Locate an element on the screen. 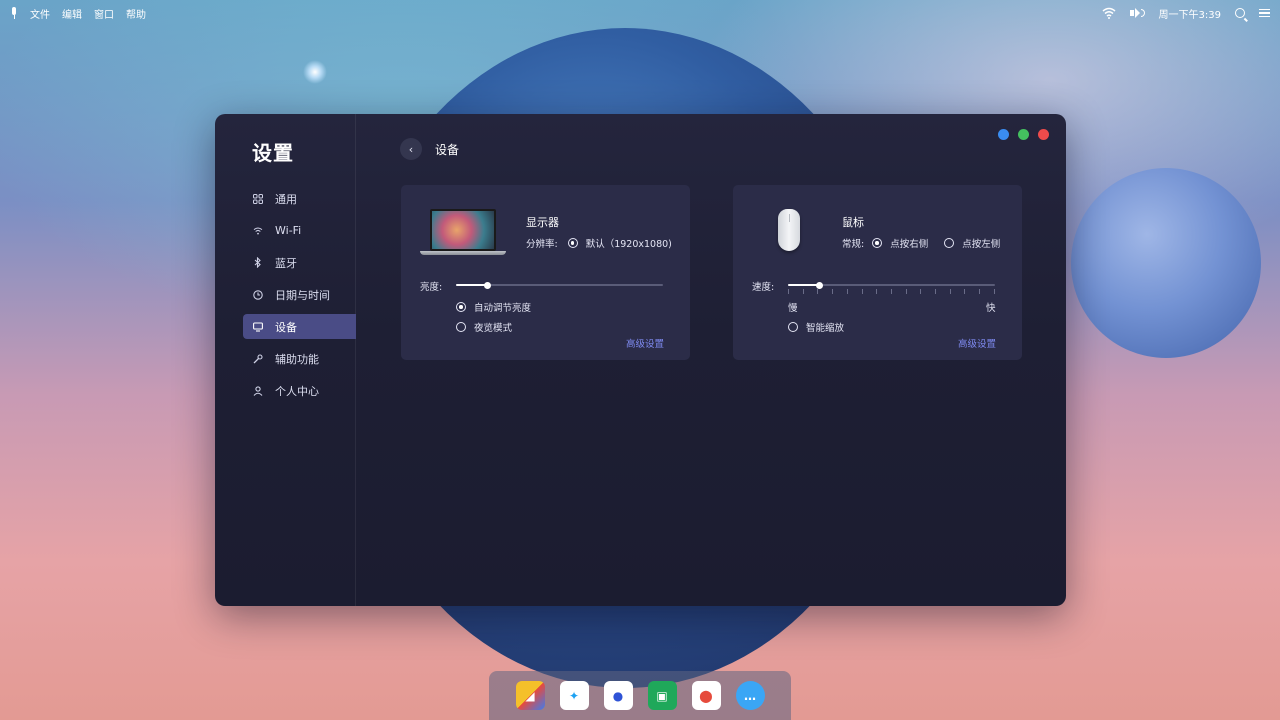  mouse-click-row: 常规: 点按右侧 点按左侧 is located at coordinates (921, 243).